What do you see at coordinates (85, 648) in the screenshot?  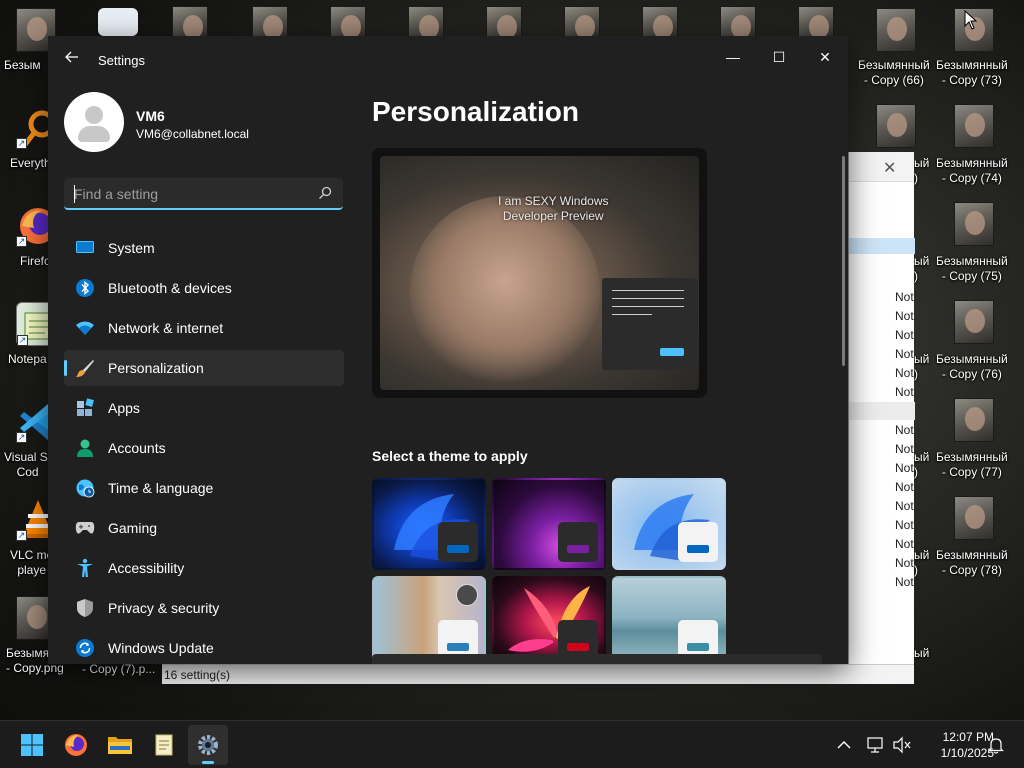 I see `windows-update-icon` at bounding box center [85, 648].